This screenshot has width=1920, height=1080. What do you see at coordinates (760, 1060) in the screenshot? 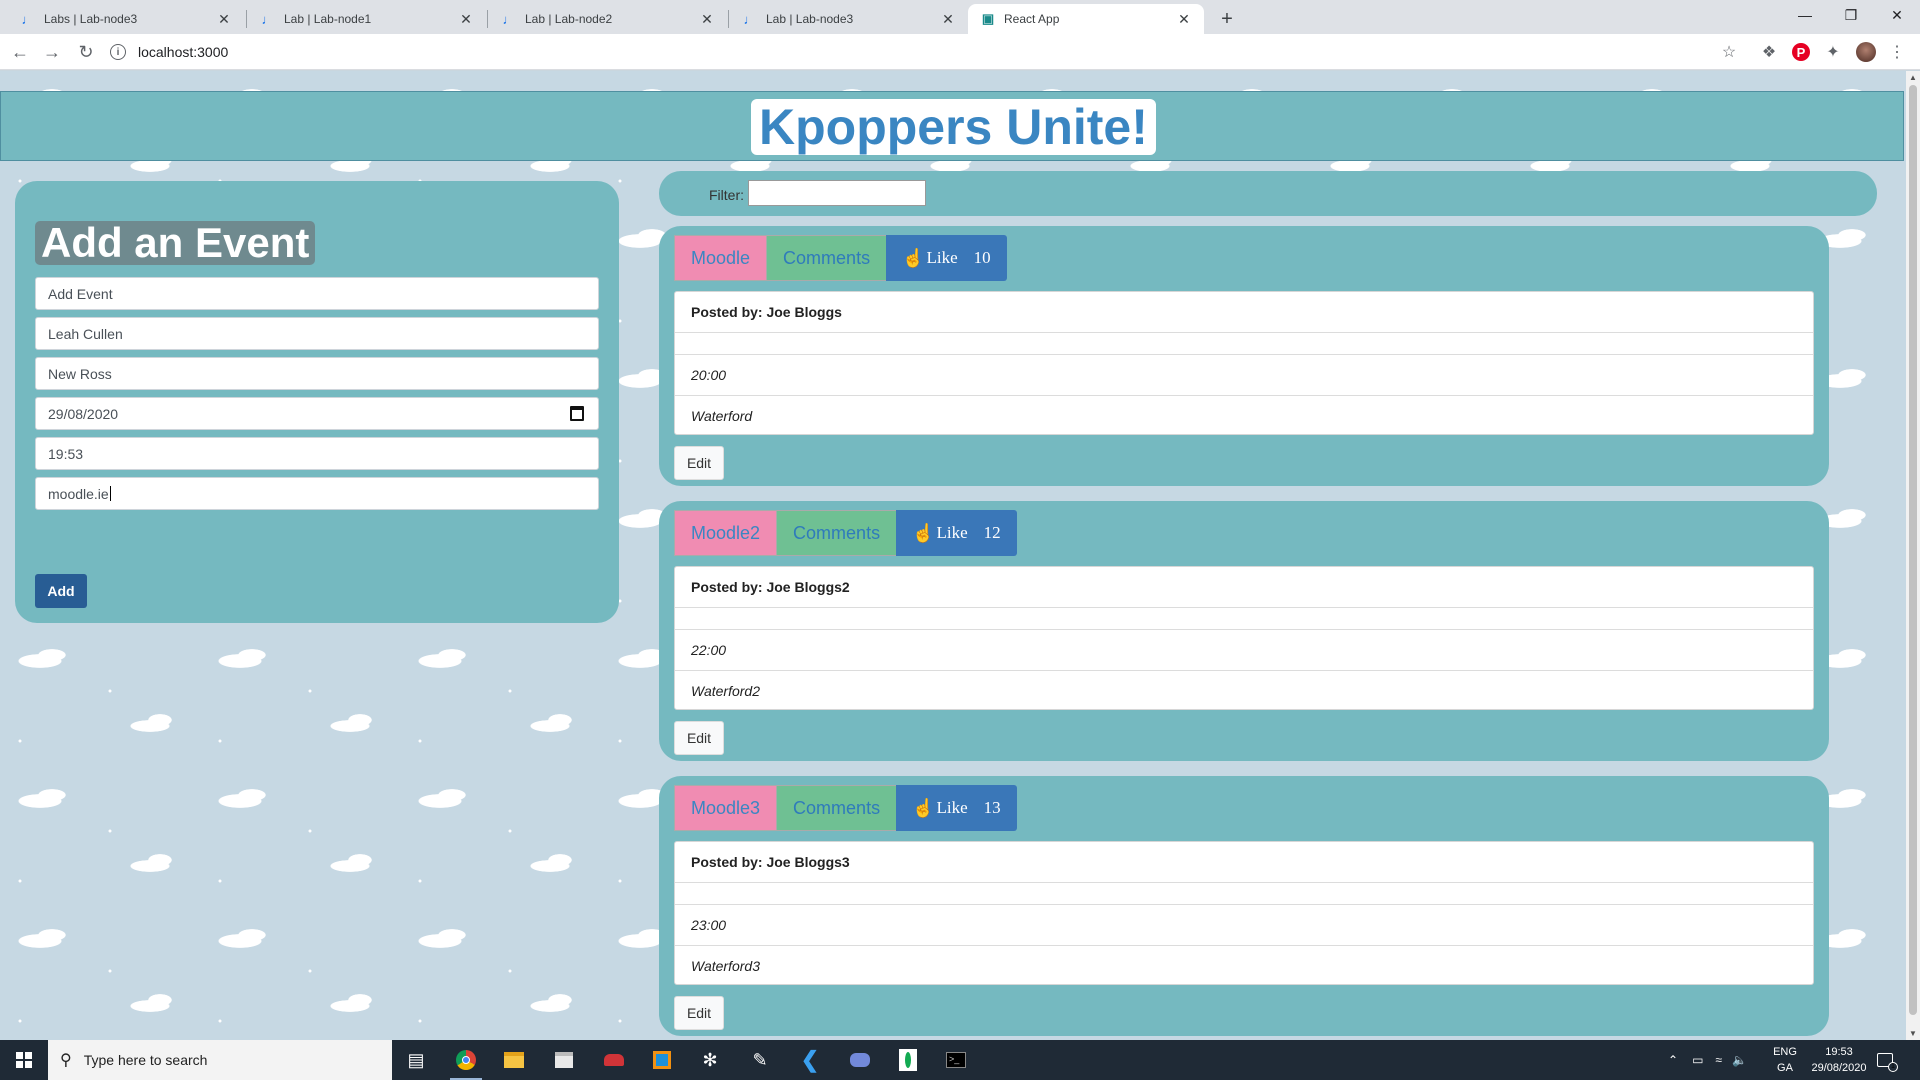
I see `paint-icon: ✎` at bounding box center [760, 1060].